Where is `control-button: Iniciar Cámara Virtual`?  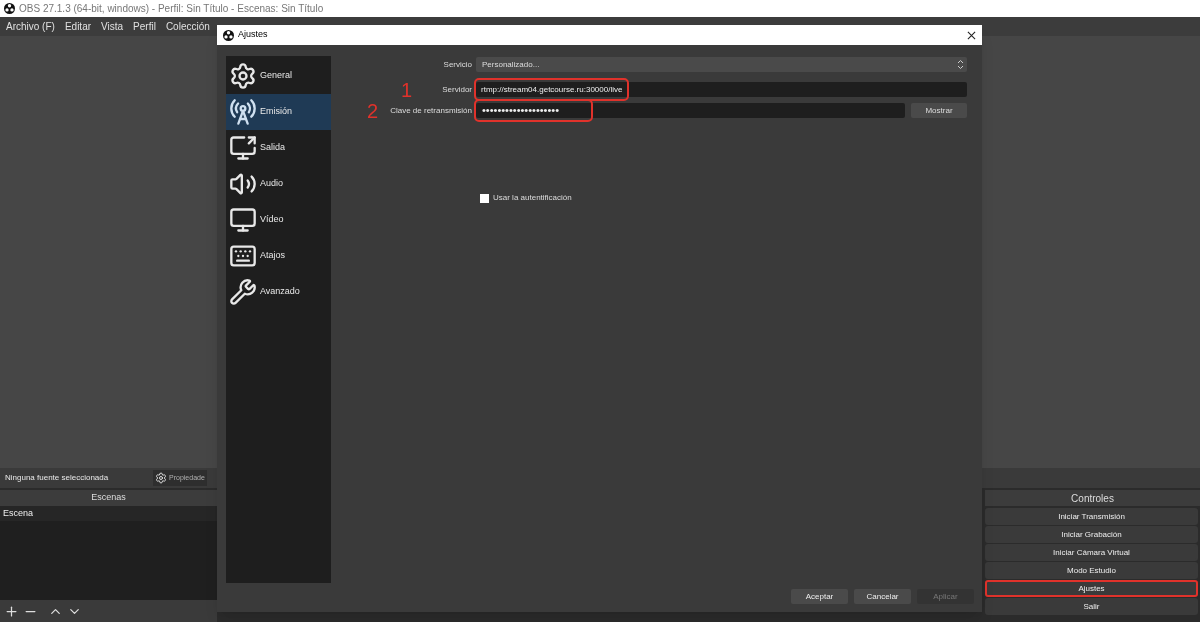
control-button: Iniciar Cámara Virtual is located at coordinates (1091, 552).